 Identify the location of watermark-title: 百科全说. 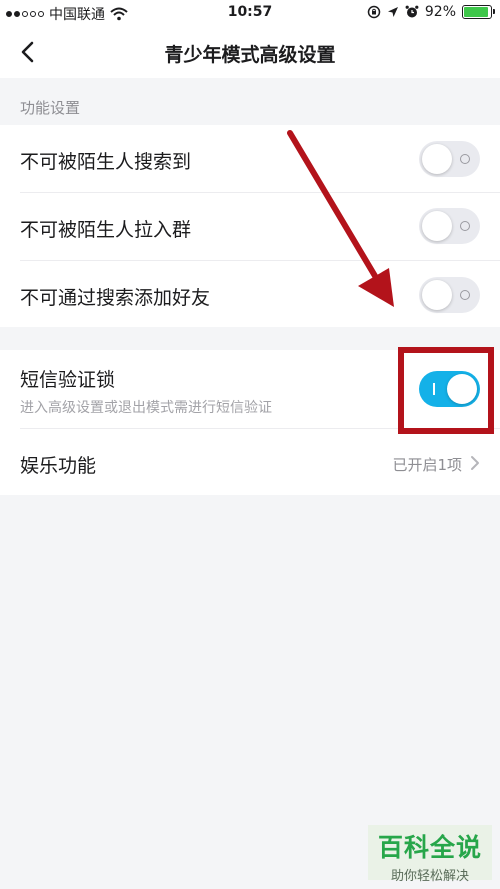
(429, 847).